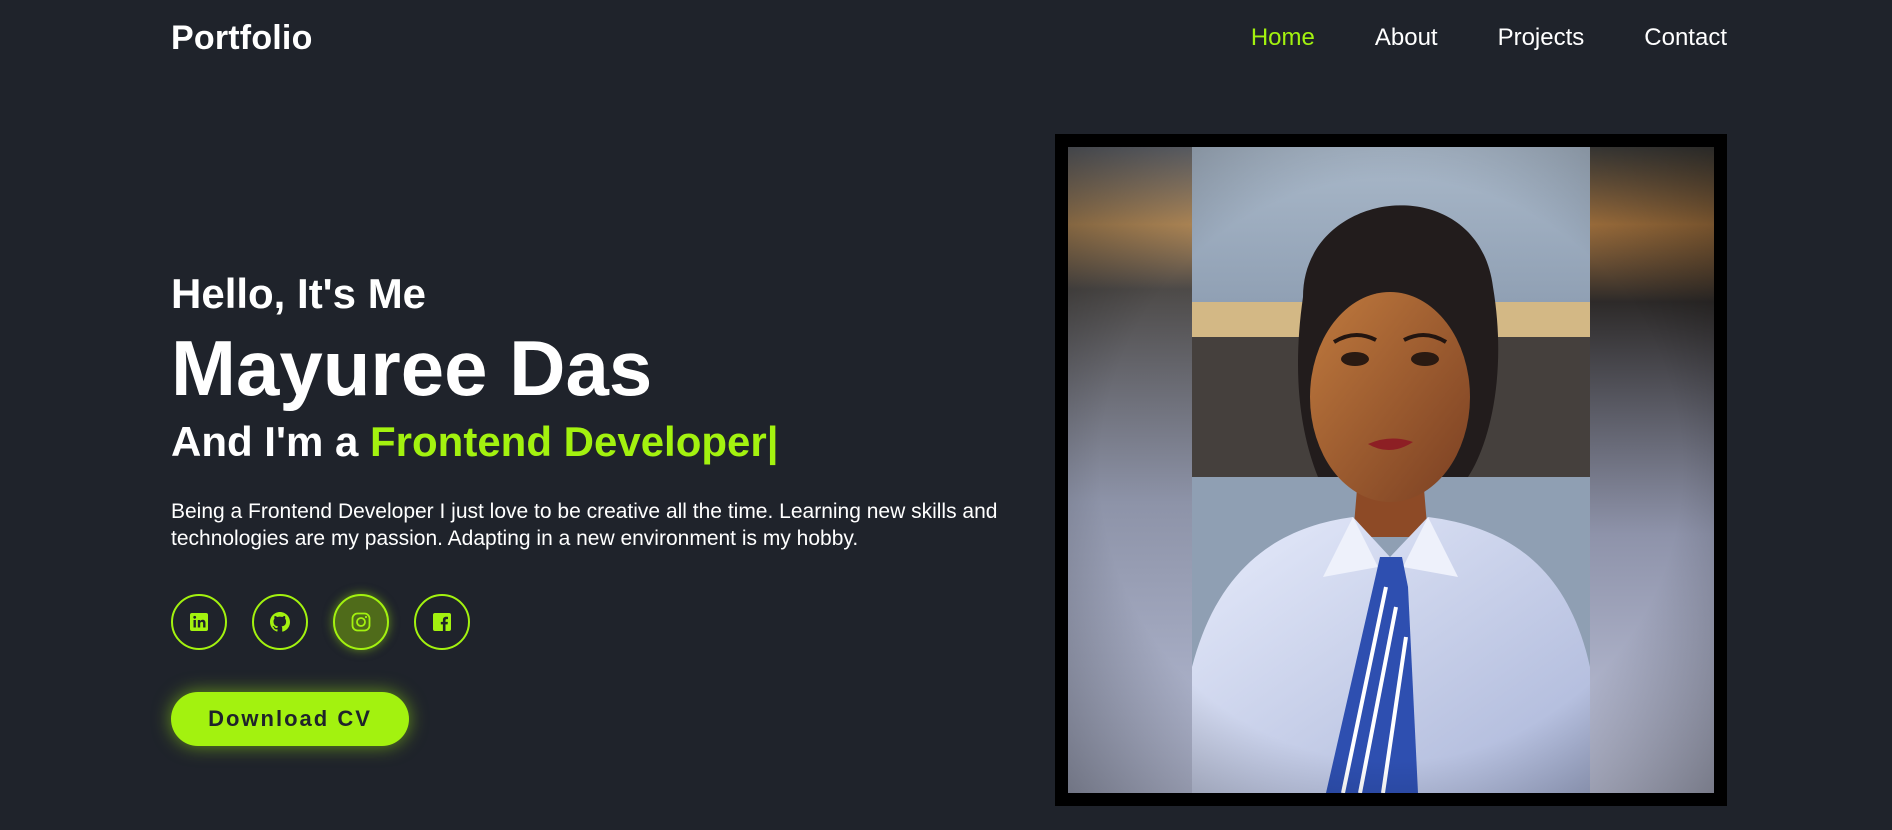  I want to click on main-nav: Home About Projects Contact, so click(1489, 38).